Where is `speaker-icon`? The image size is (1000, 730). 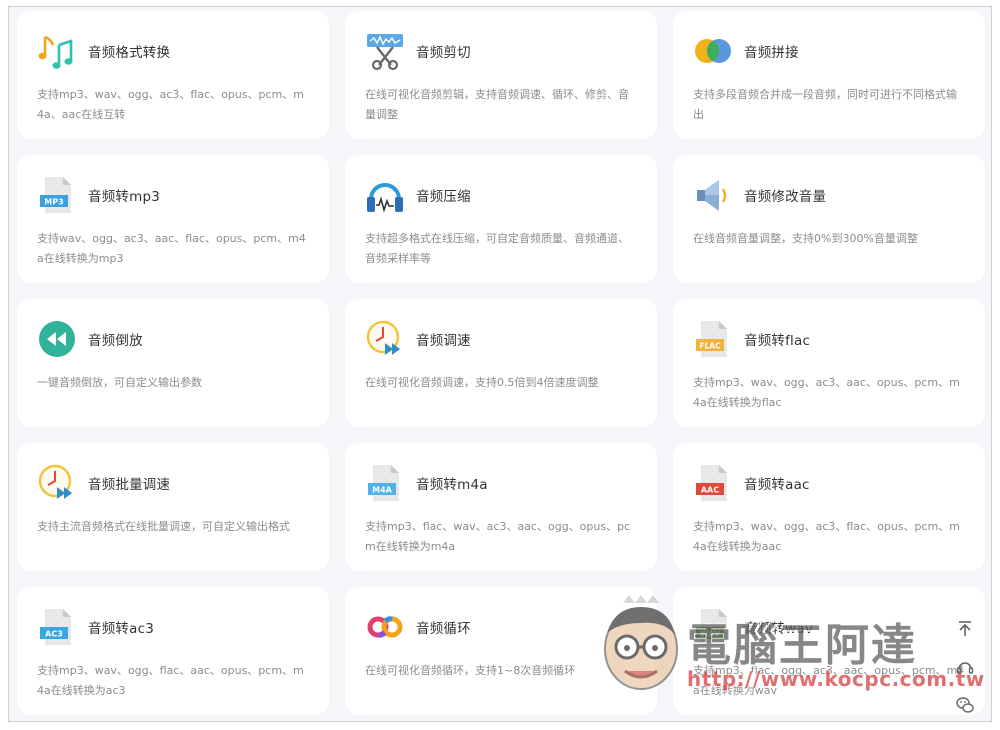
speaker-icon is located at coordinates (713, 195).